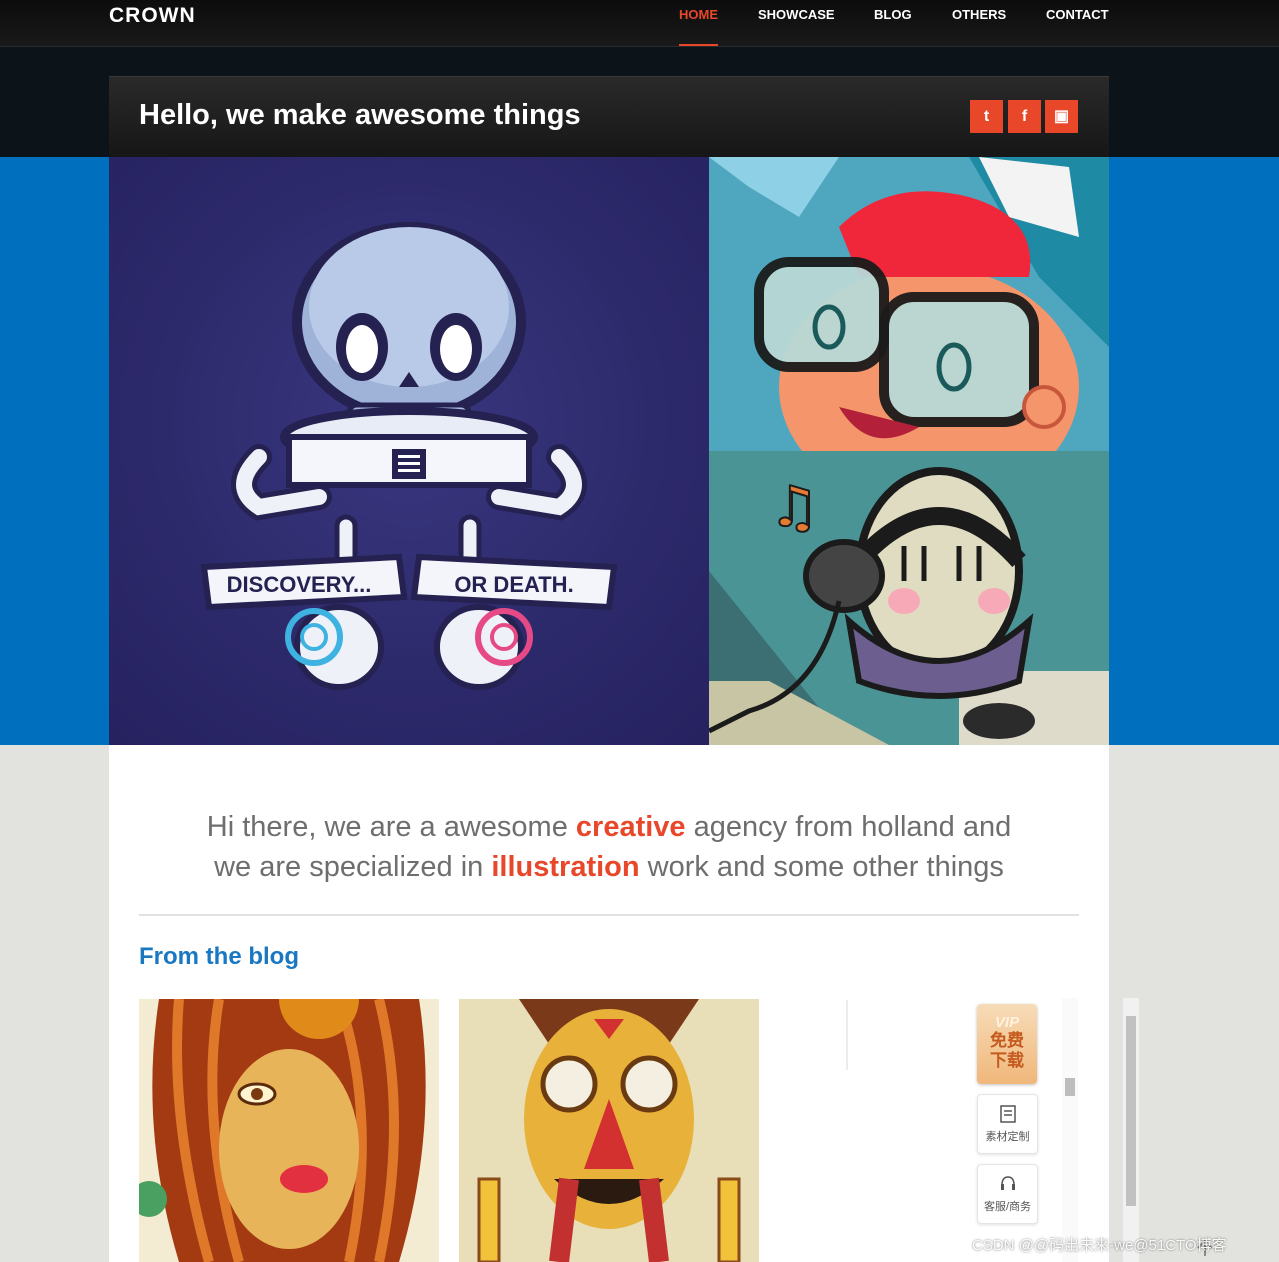 The width and height of the screenshot is (1279, 1262). What do you see at coordinates (698, 45) in the screenshot?
I see `nav-active-indicator` at bounding box center [698, 45].